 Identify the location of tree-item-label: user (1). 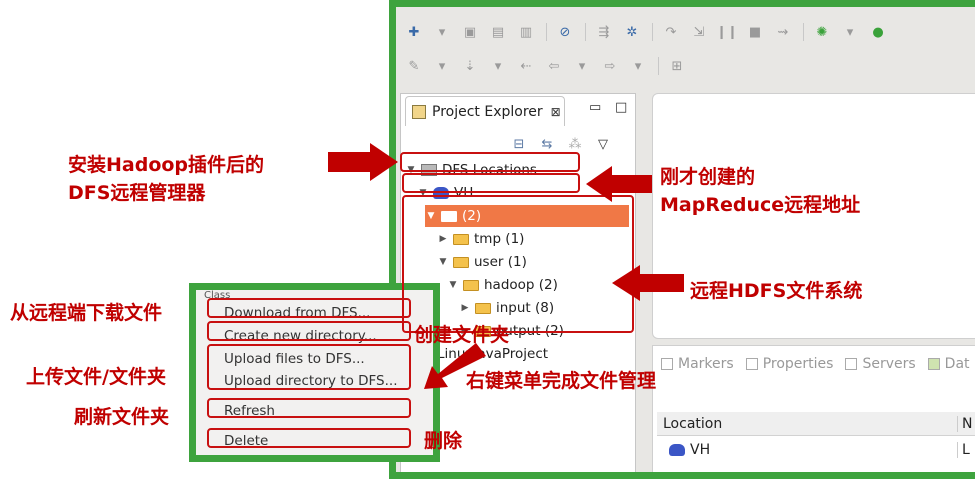
(500, 262).